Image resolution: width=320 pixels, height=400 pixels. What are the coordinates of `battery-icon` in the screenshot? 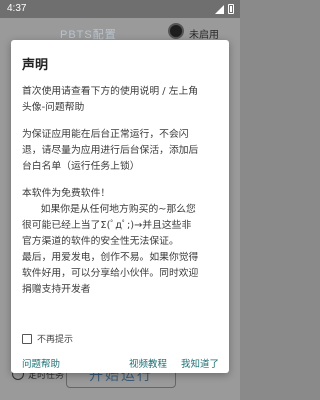 It's located at (231, 9).